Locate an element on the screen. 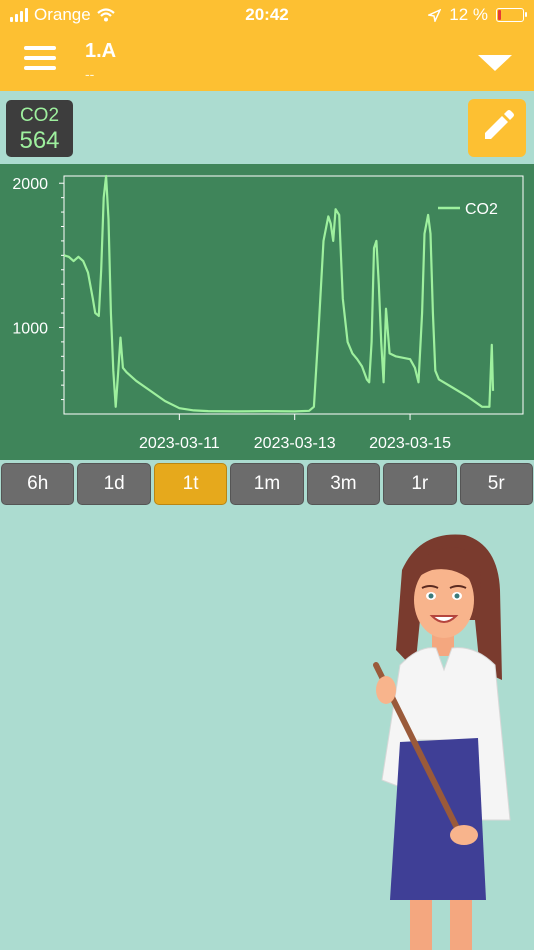  range-button-3m: 3m is located at coordinates (343, 484).